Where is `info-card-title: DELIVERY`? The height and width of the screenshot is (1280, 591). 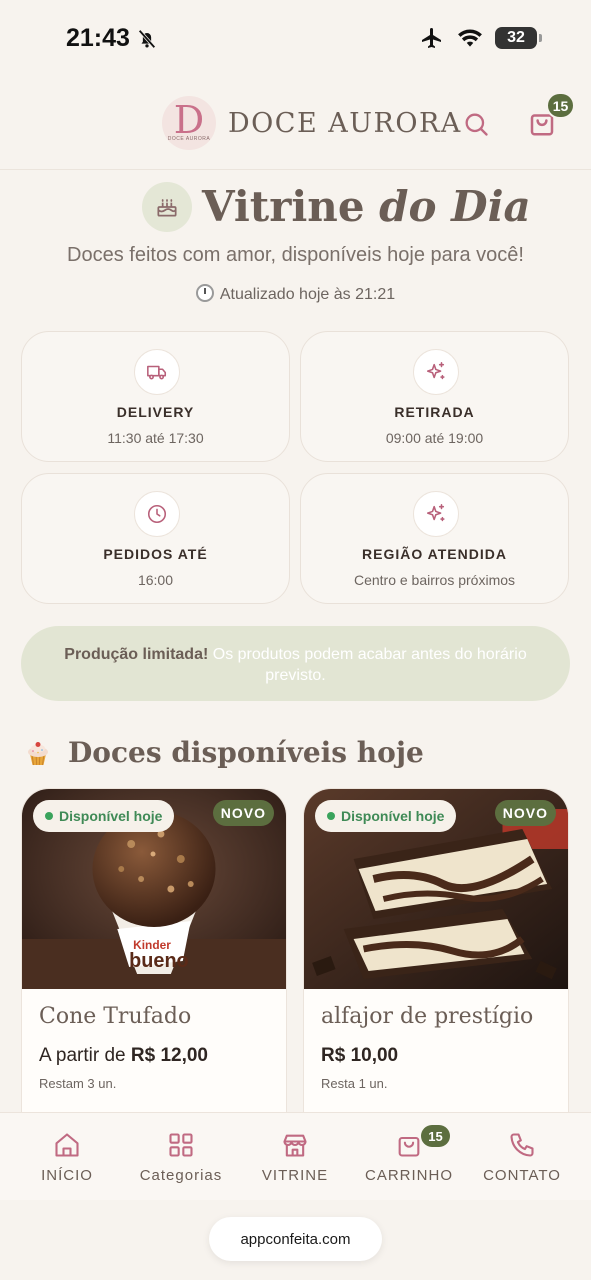
info-card-title: DELIVERY is located at coordinates (155, 412).